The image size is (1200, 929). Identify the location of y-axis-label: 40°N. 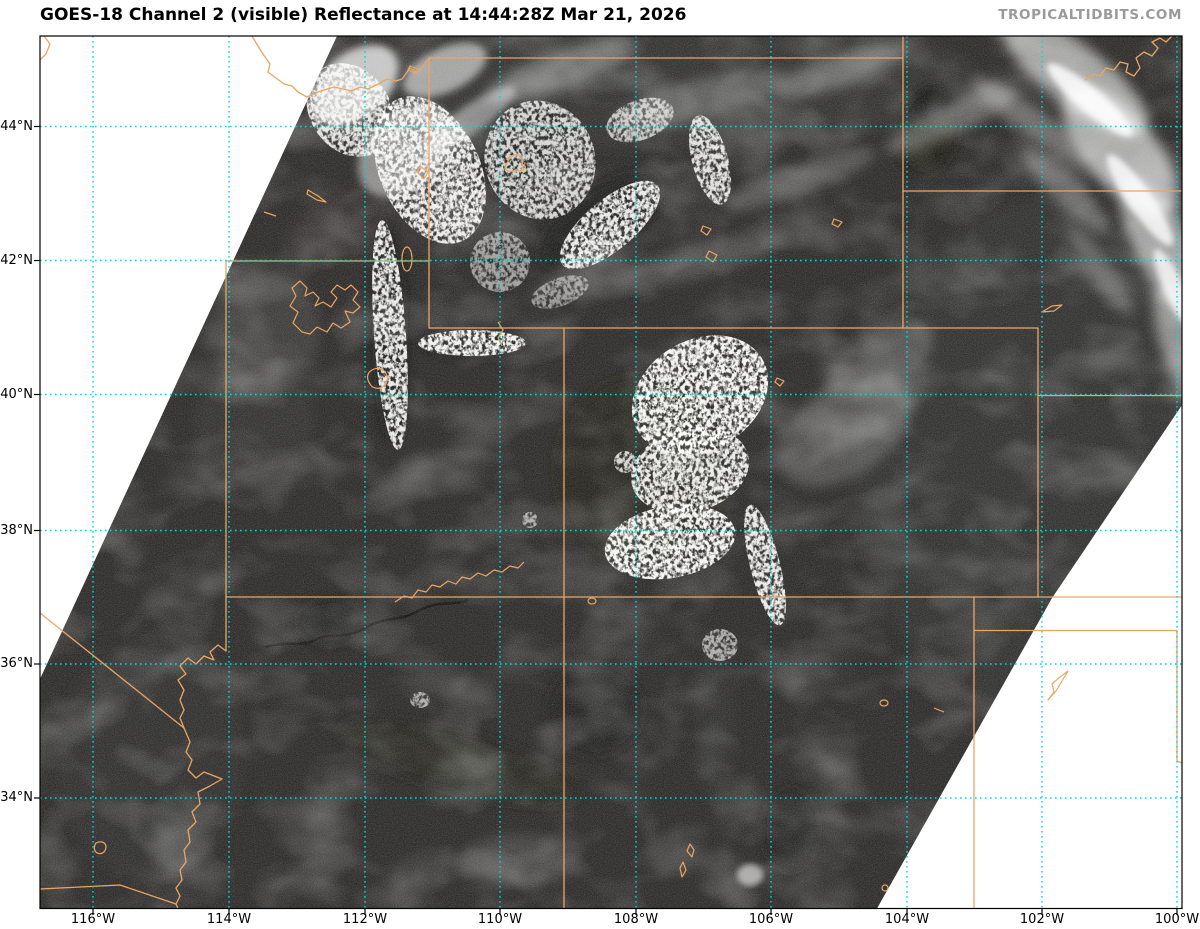
(16, 394).